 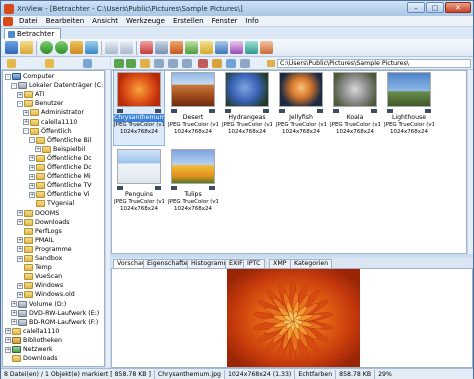 I want to click on menu-erstellen: Erstellen, so click(x=188, y=21).